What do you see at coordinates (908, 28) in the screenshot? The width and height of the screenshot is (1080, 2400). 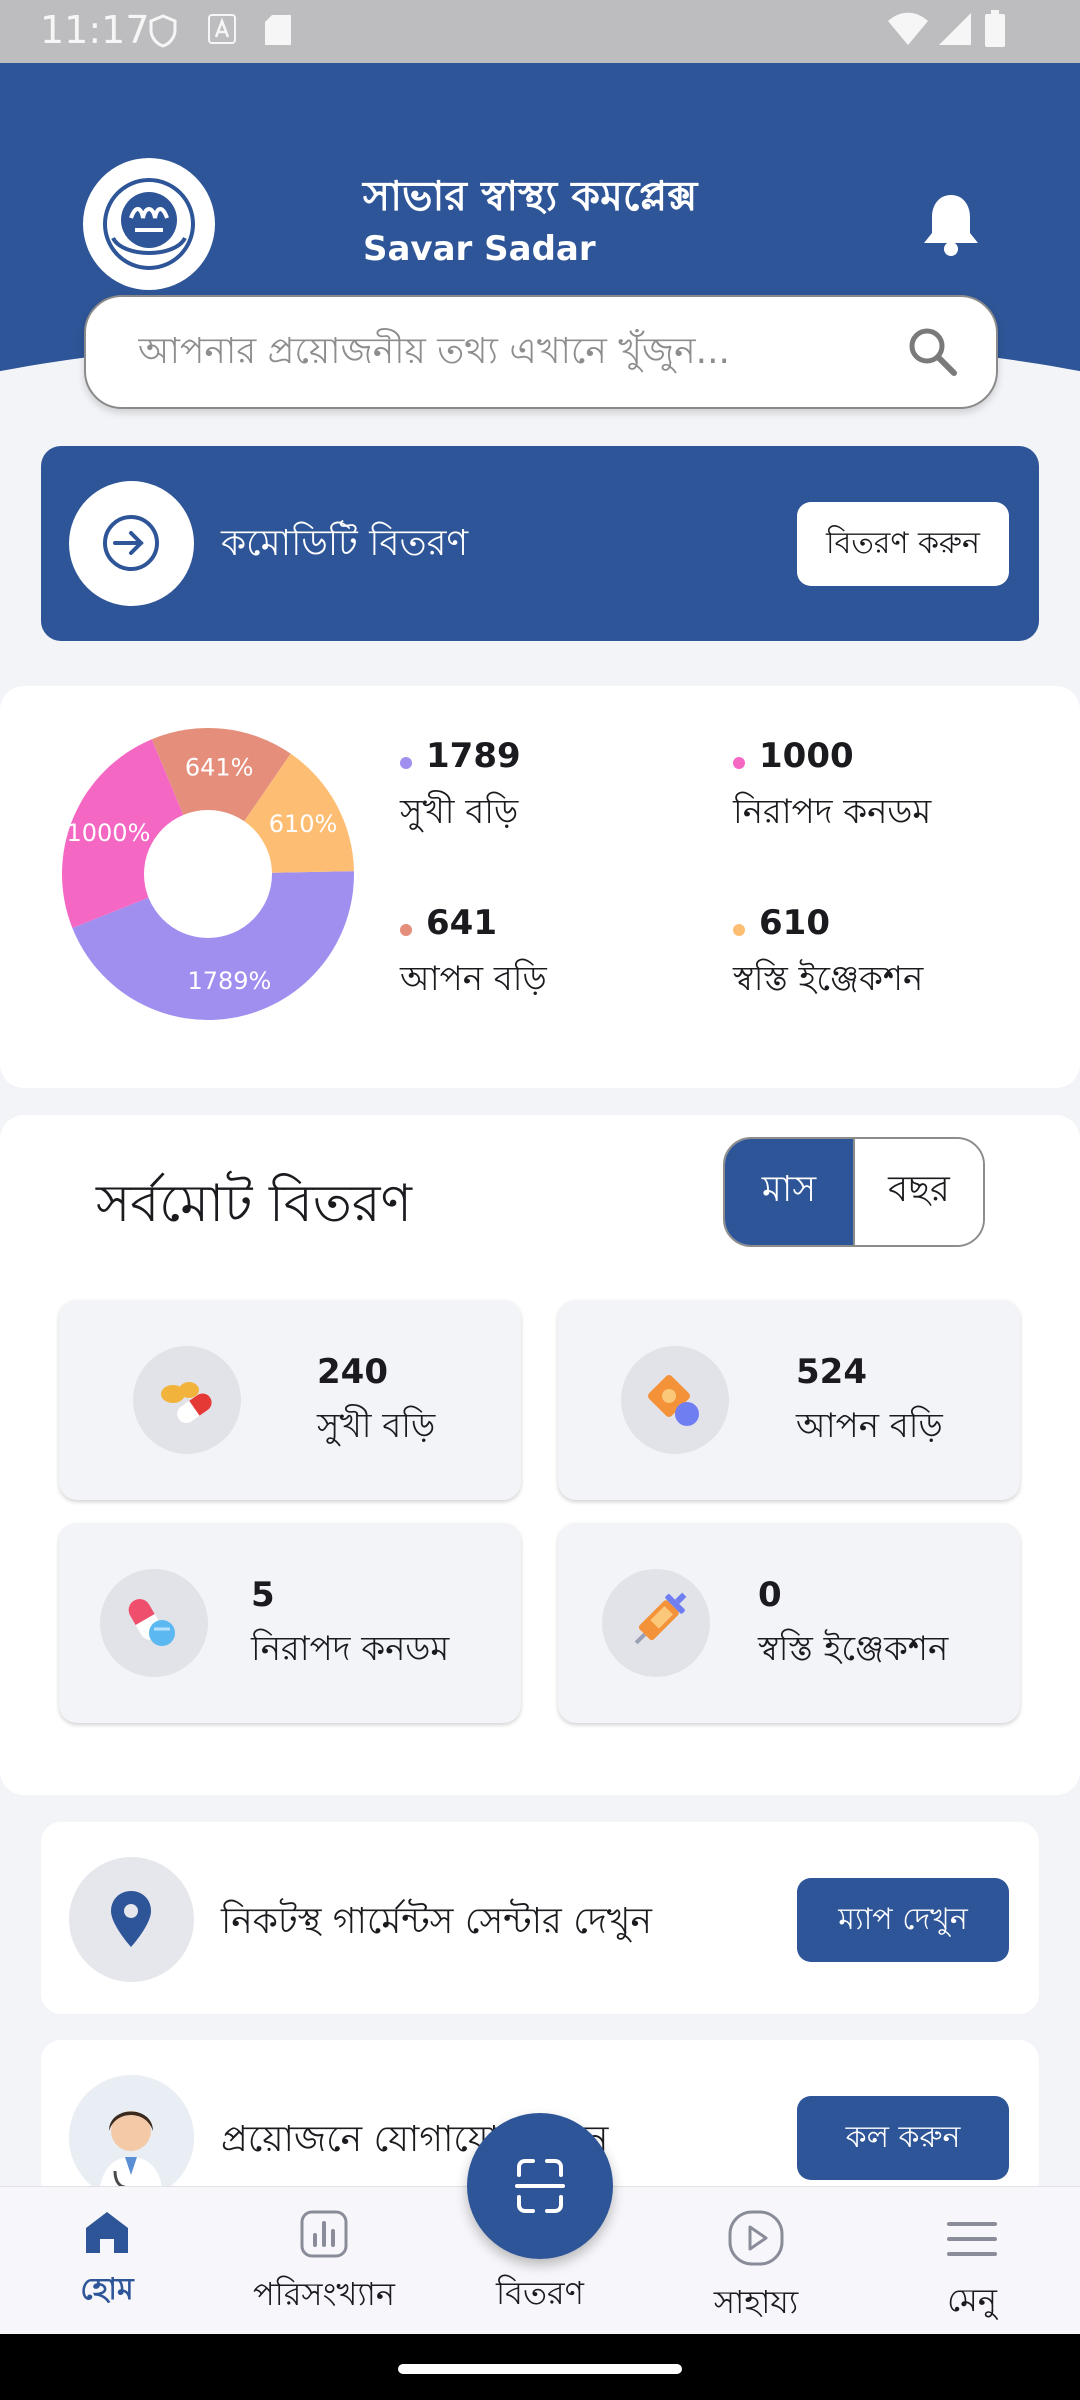 I see `wifi-icon` at bounding box center [908, 28].